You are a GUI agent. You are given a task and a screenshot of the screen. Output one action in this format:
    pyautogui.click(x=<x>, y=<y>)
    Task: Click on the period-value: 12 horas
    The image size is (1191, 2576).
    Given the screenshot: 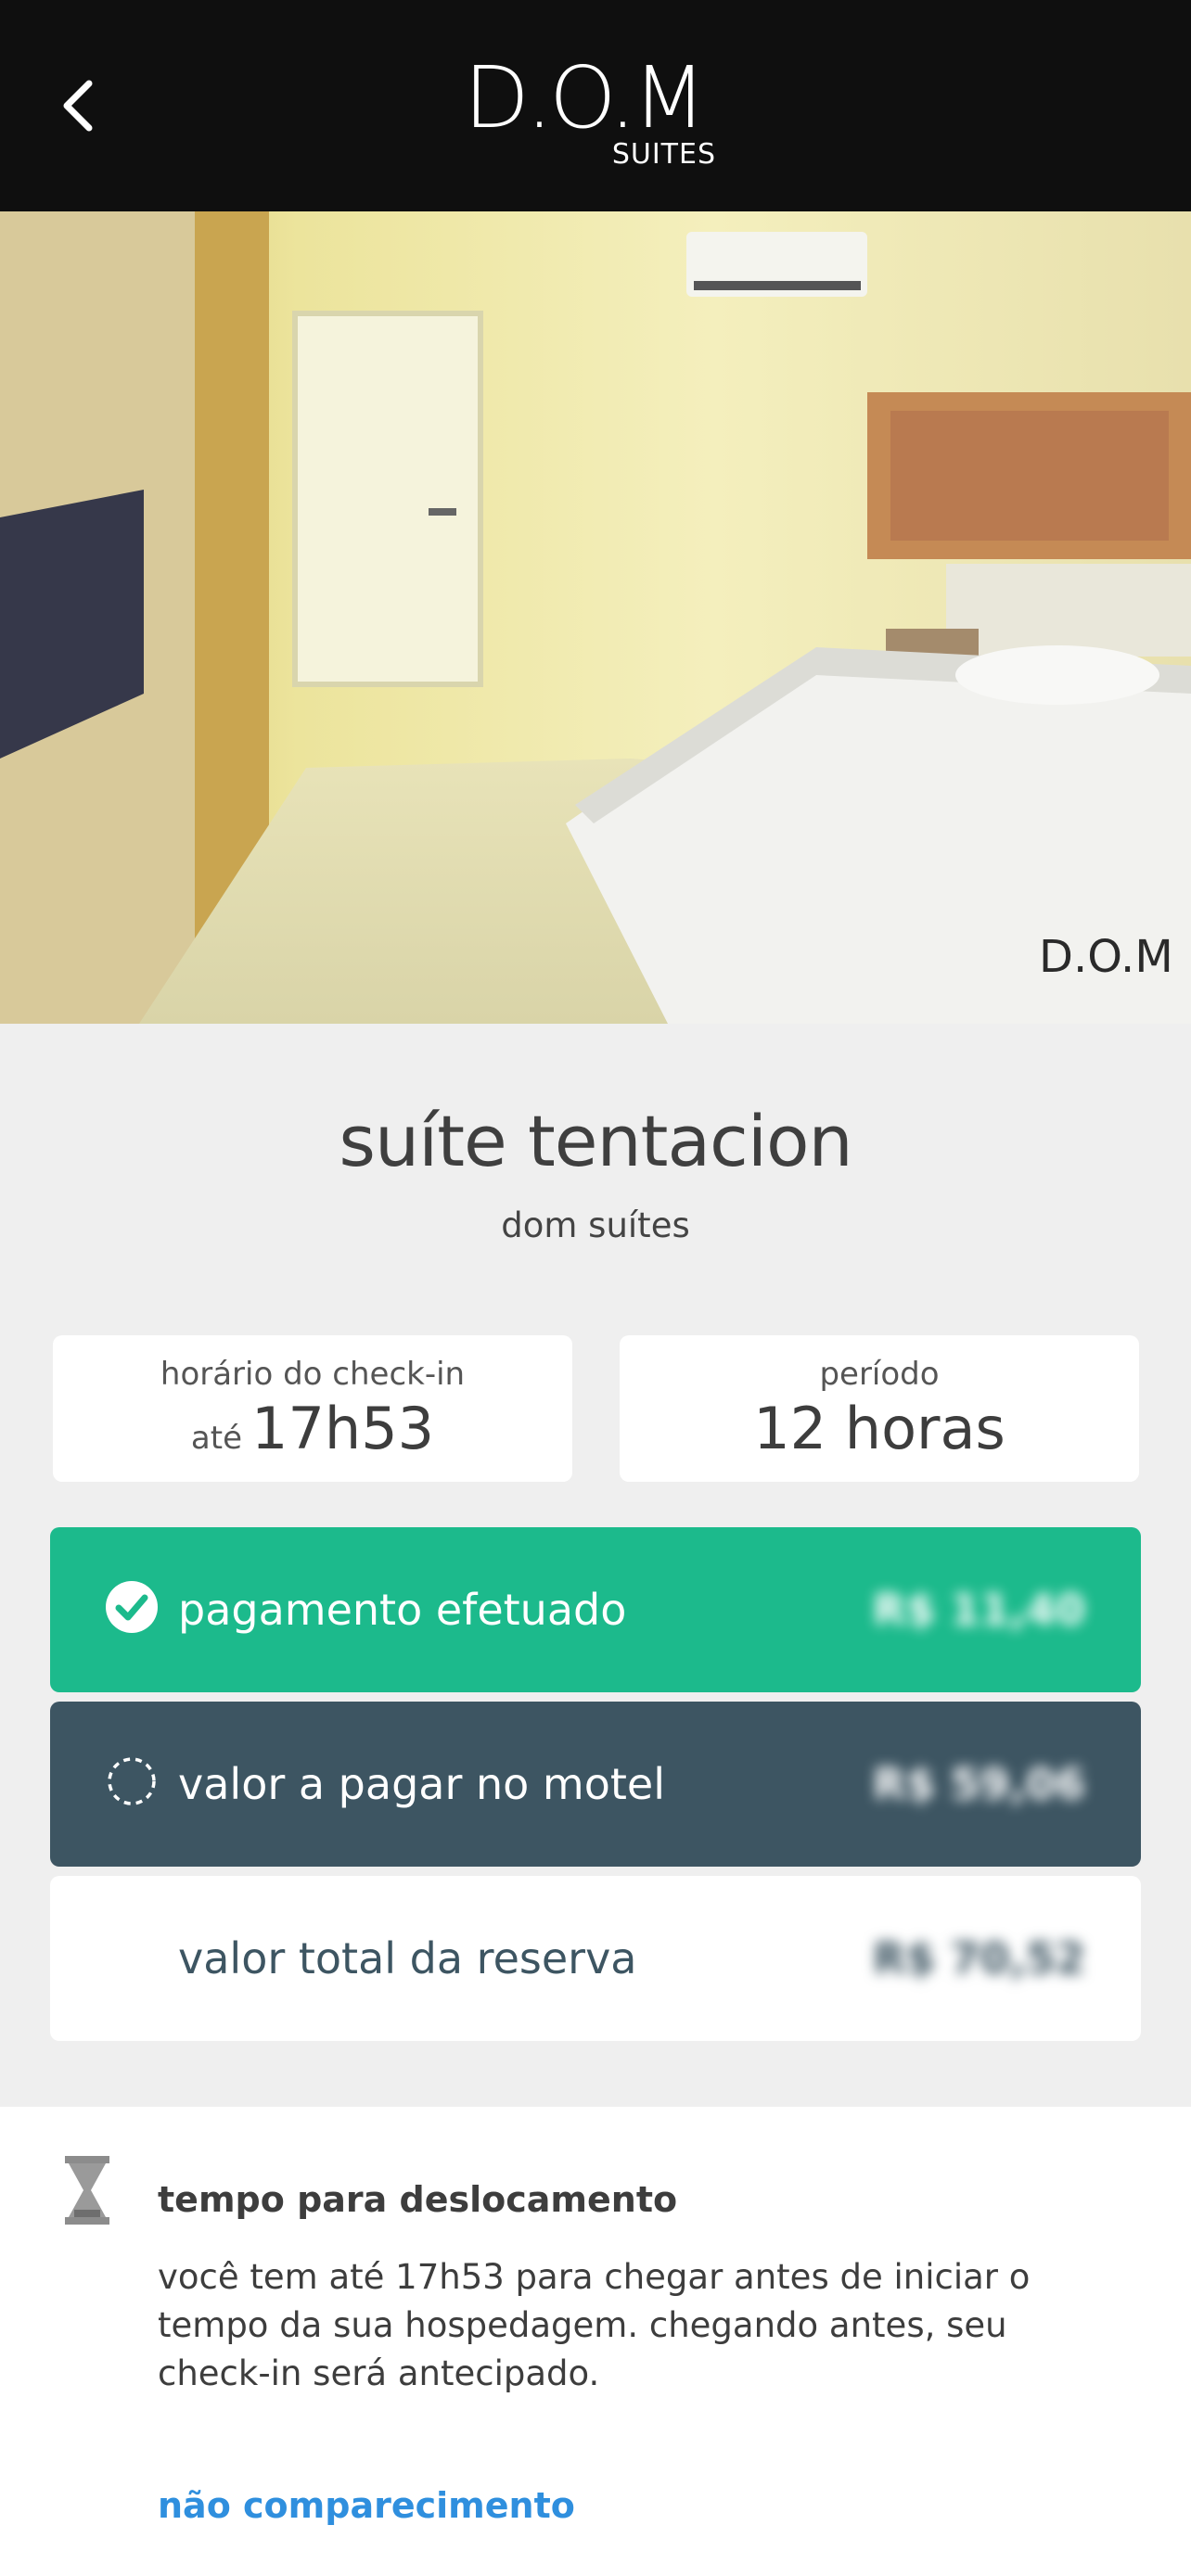 What is the action you would take?
    pyautogui.click(x=879, y=1428)
    